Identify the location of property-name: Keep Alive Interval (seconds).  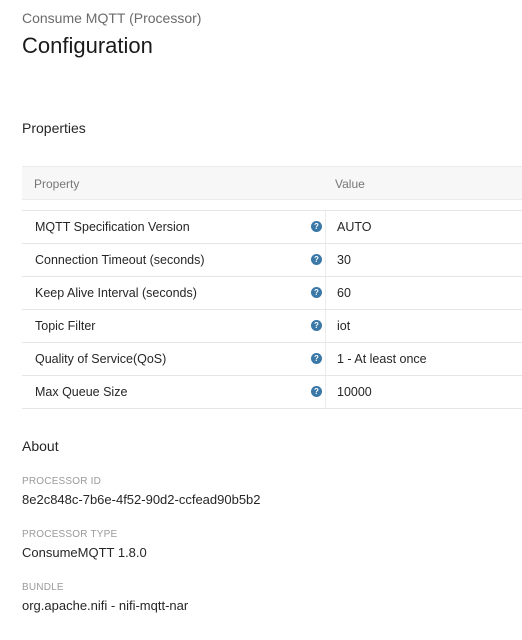
(116, 293).